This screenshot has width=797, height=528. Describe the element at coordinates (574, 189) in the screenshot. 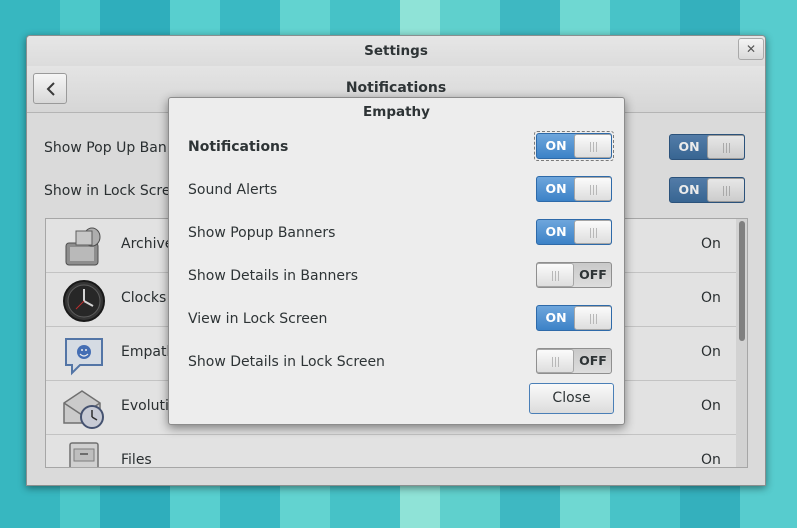

I see `sound-alerts-switch: ON` at that location.